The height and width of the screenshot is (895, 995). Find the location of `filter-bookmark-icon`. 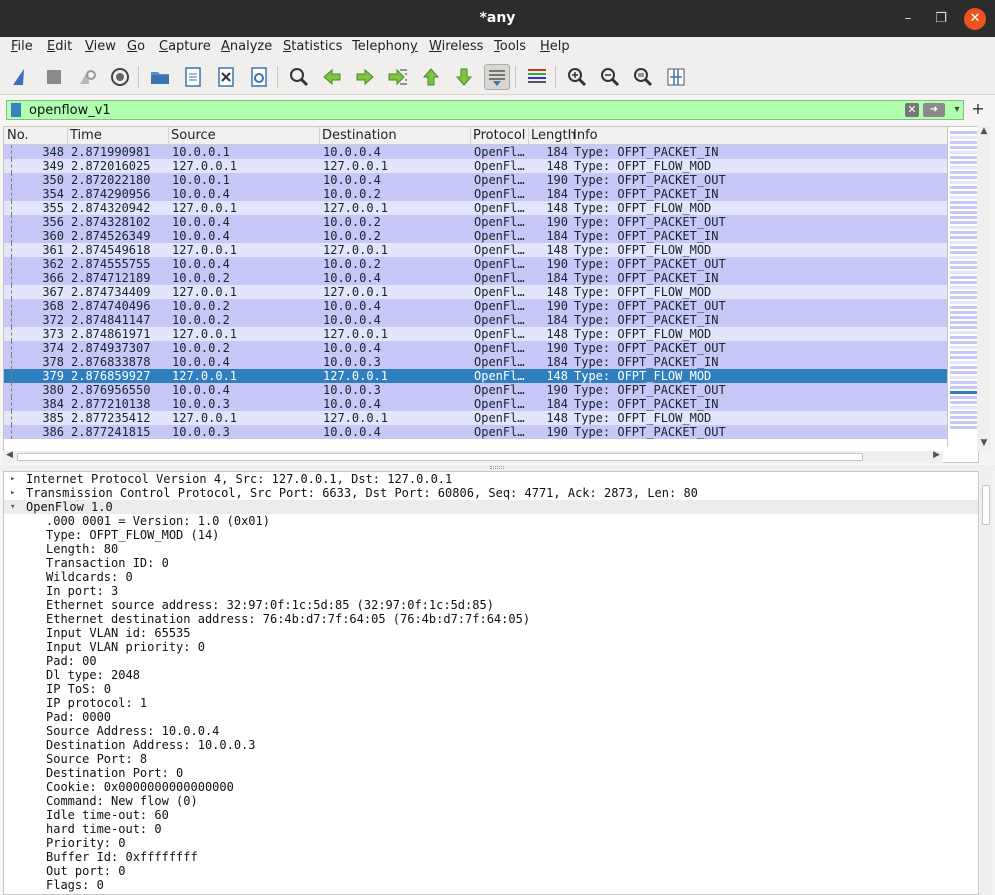

filter-bookmark-icon is located at coordinates (16, 110).